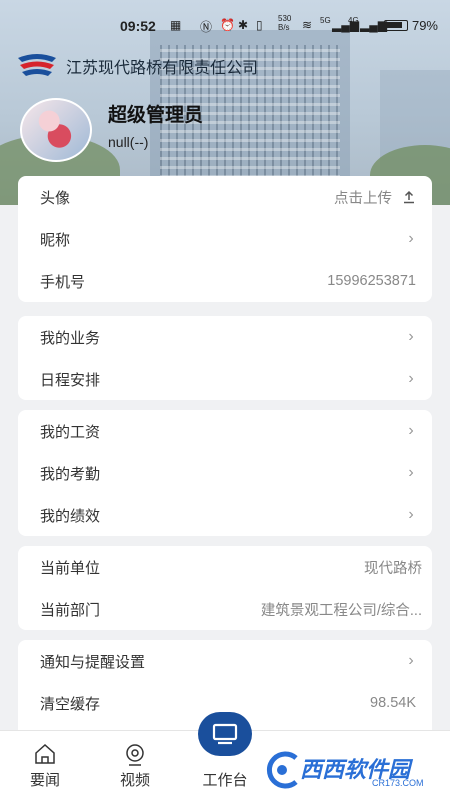  What do you see at coordinates (398, 783) in the screenshot?
I see `watermark-url: CR173.COM` at bounding box center [398, 783].